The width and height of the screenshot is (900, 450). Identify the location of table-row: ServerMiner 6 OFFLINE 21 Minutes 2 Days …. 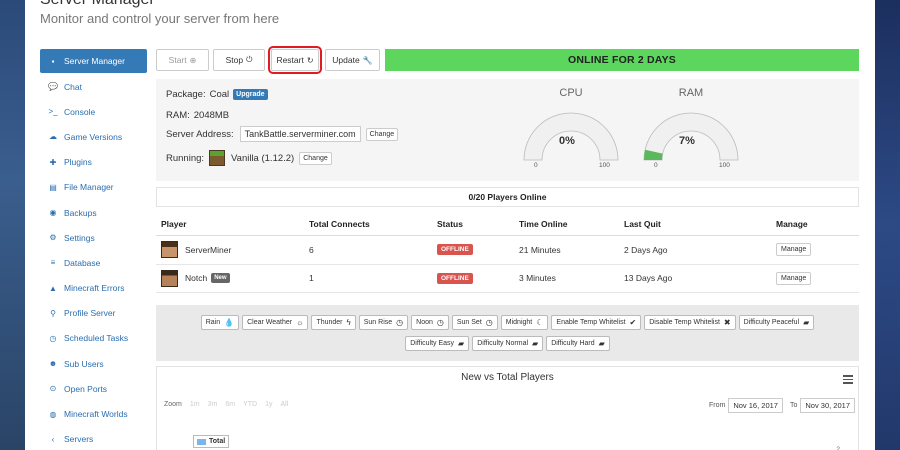
(507, 250).